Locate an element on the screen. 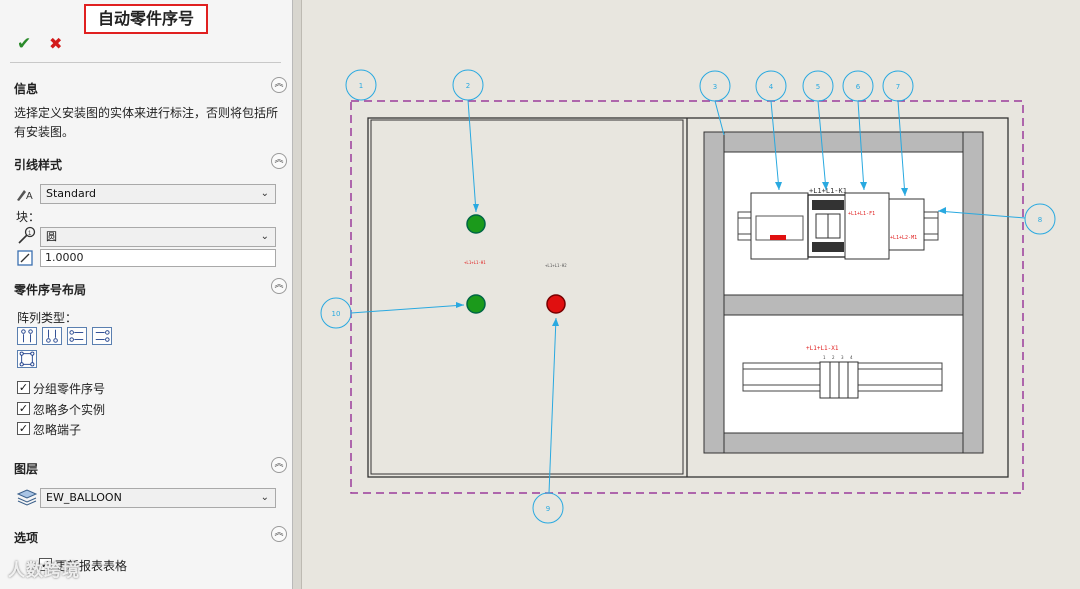 The width and height of the screenshot is (1080, 589). layer-section-title: 图层 is located at coordinates (26, 469).